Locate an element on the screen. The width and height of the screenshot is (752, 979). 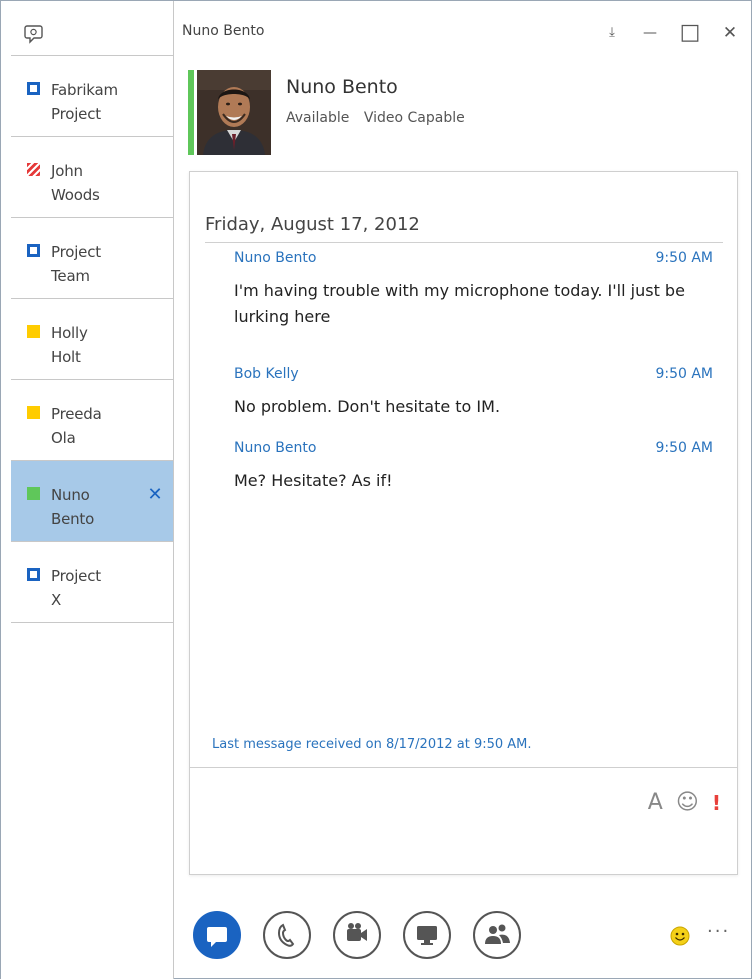
window-title: Nuno Bento is located at coordinates (223, 31).